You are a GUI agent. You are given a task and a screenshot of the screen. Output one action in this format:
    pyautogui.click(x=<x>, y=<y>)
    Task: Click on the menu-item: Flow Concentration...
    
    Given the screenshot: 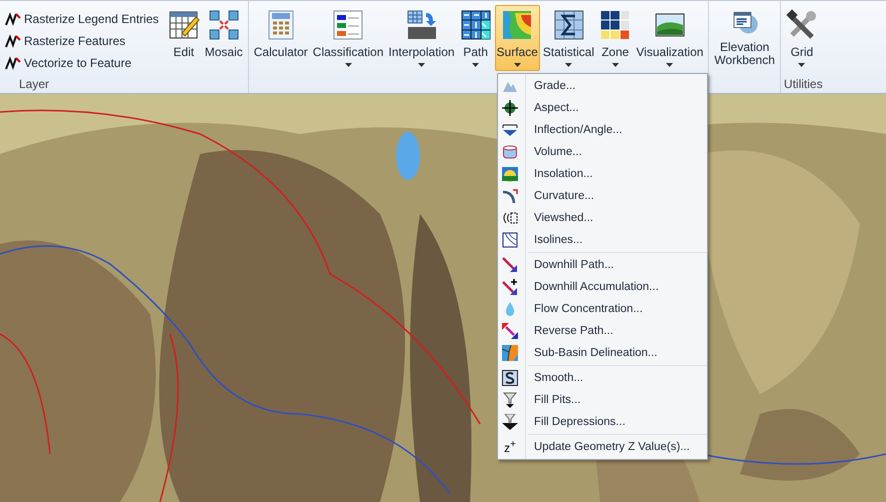 What is the action you would take?
    pyautogui.click(x=602, y=309)
    